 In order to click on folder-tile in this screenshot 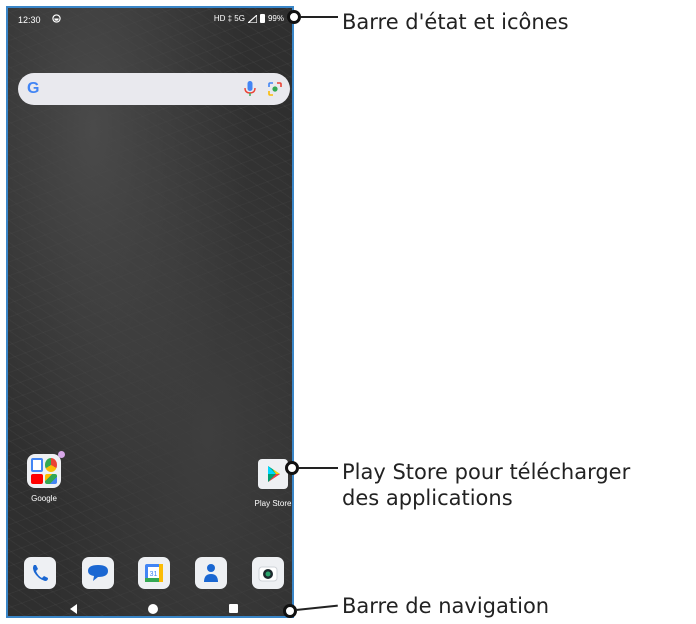, I will do `click(46, 469)`.